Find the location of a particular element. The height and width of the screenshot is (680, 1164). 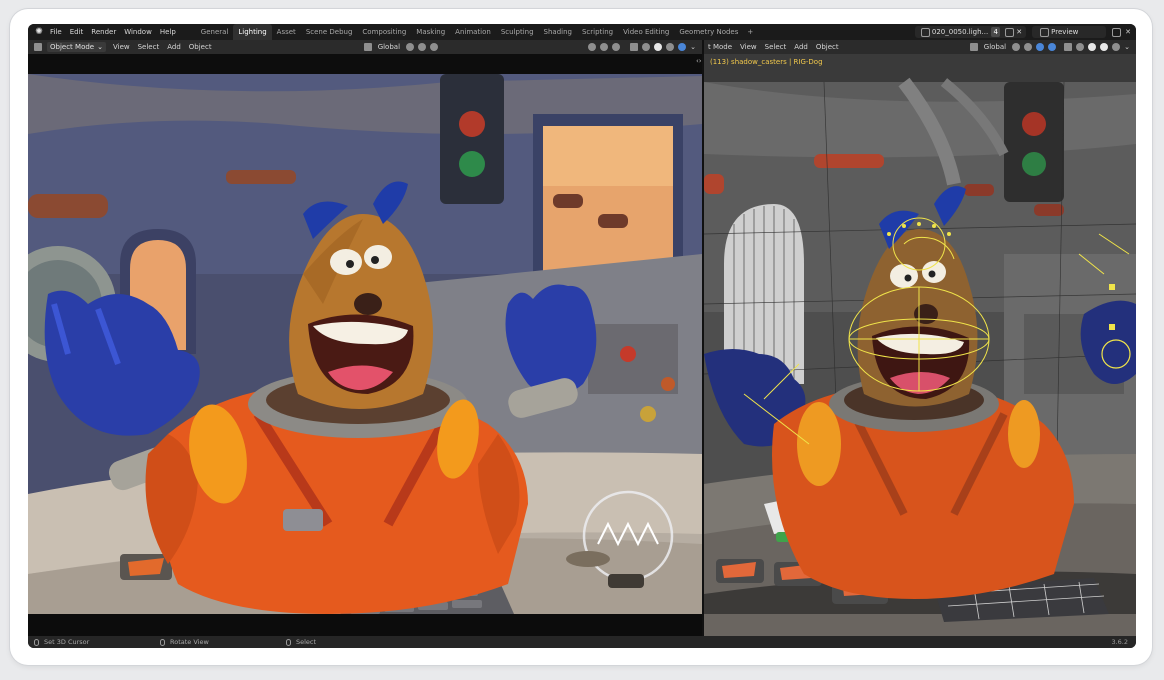

view-layer-icon is located at coordinates (1045, 32).